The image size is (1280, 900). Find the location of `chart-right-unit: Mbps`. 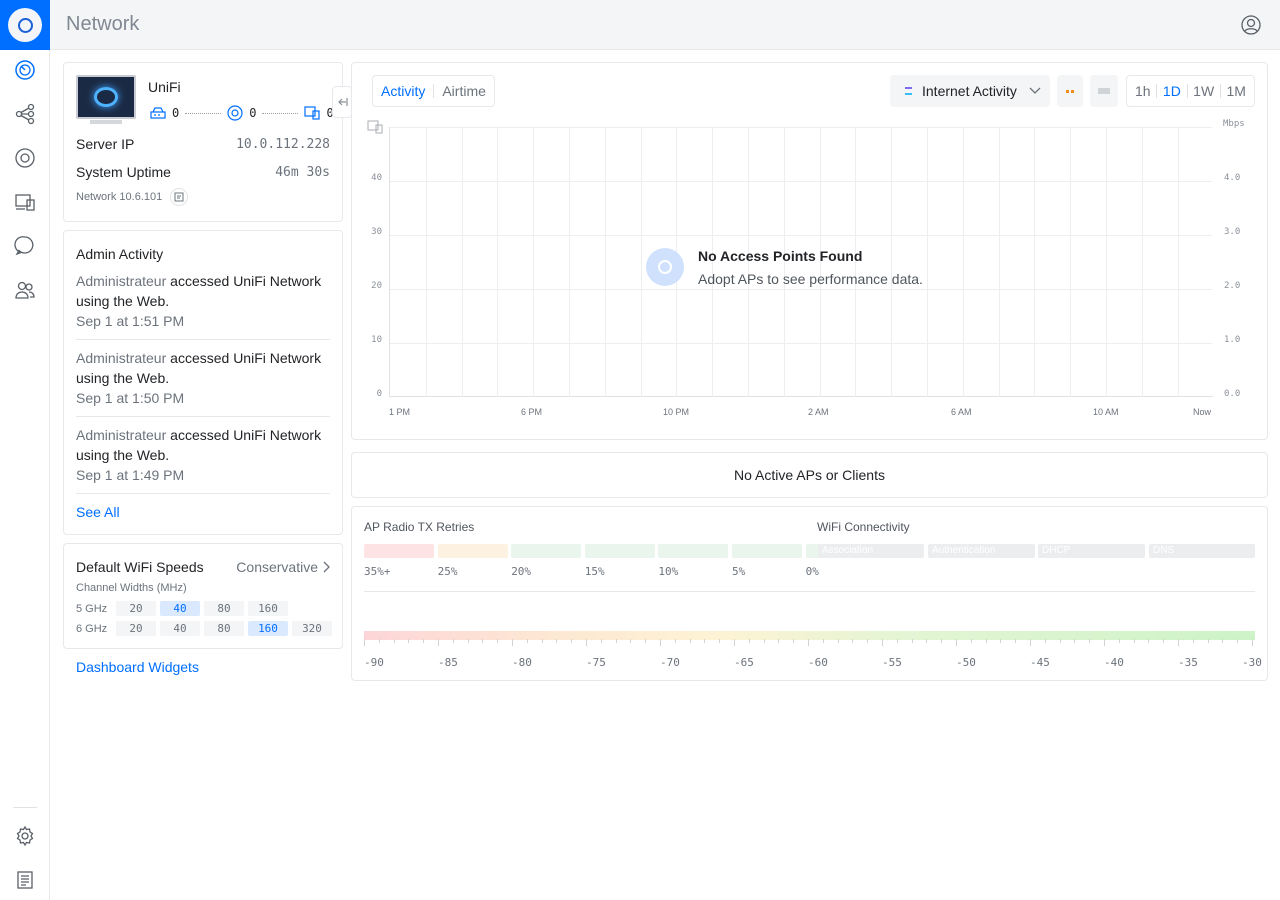

chart-right-unit: Mbps is located at coordinates (1234, 124).